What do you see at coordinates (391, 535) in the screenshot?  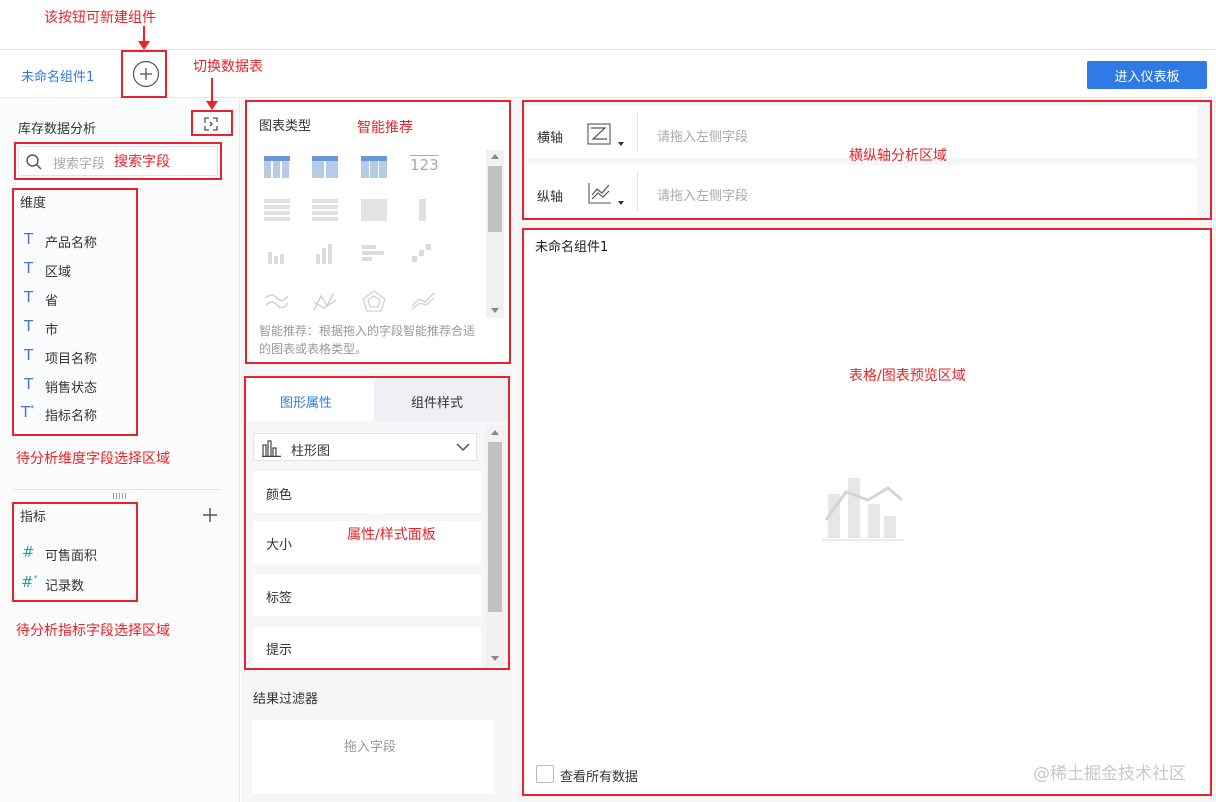 I see `annotation-property-panel: 属性/样式面板` at bounding box center [391, 535].